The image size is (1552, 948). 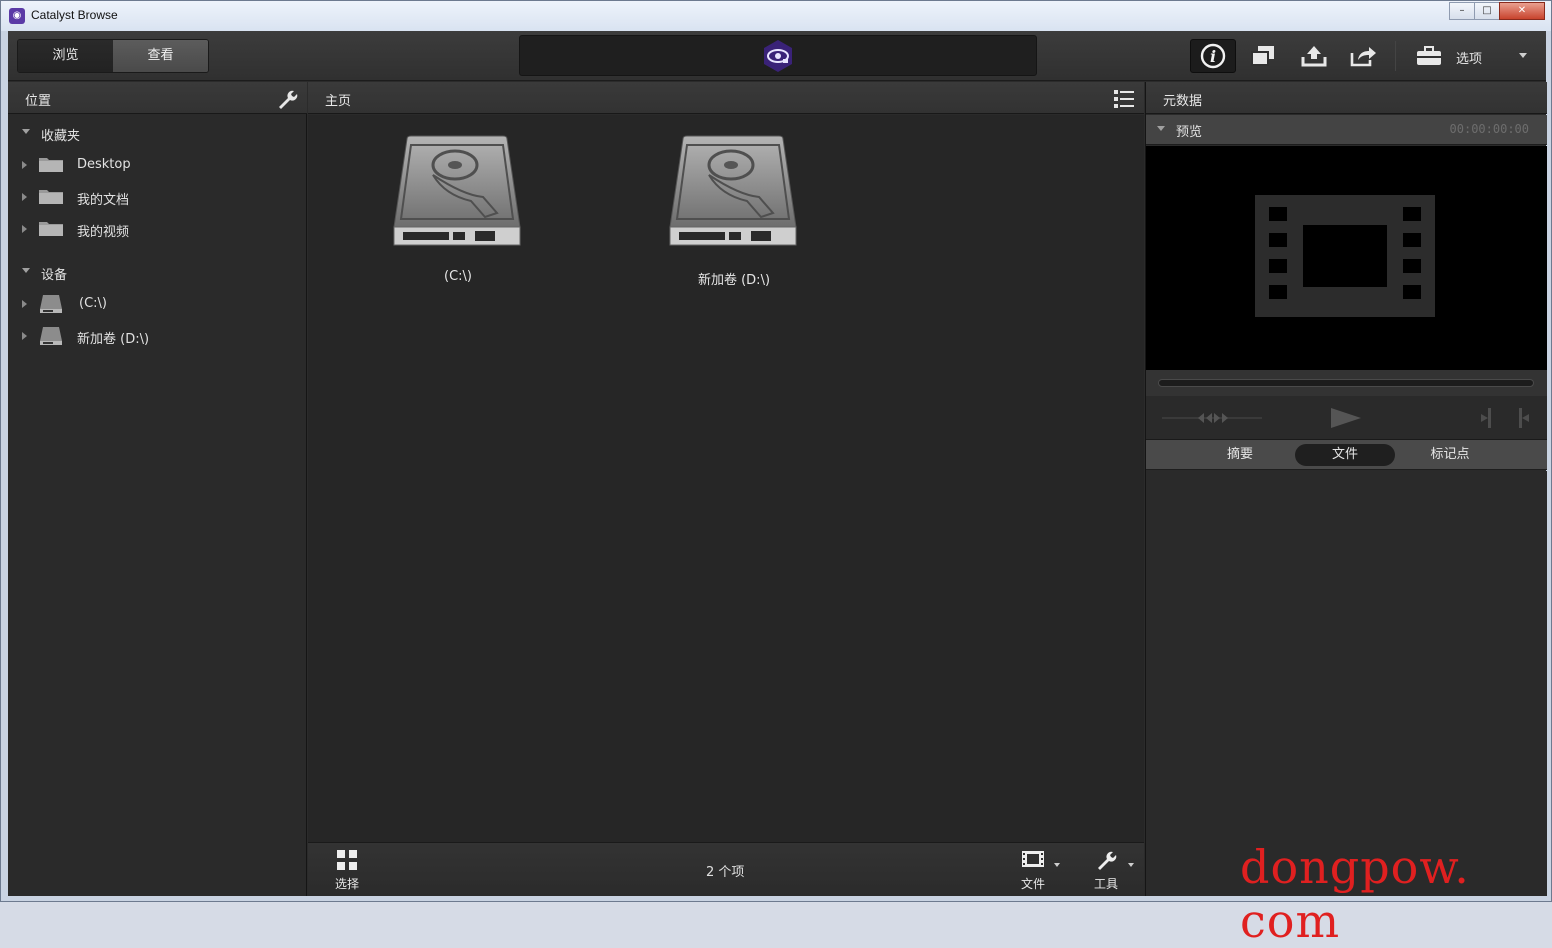 I want to click on locations-title: 位置, so click(x=38, y=101).